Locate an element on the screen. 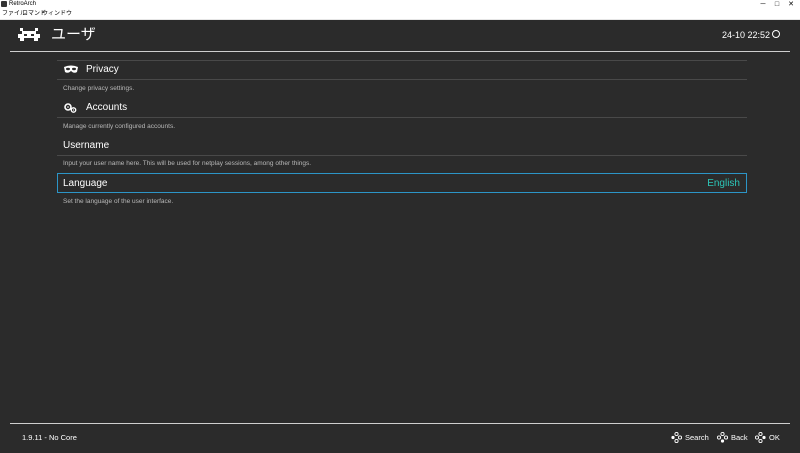 The width and height of the screenshot is (800, 453). button-label: OK is located at coordinates (774, 437).